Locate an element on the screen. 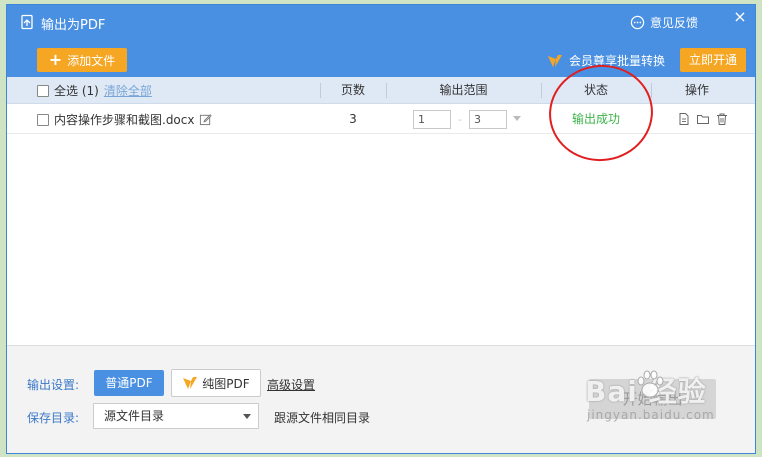  export-pdf-icon is located at coordinates (27, 22).